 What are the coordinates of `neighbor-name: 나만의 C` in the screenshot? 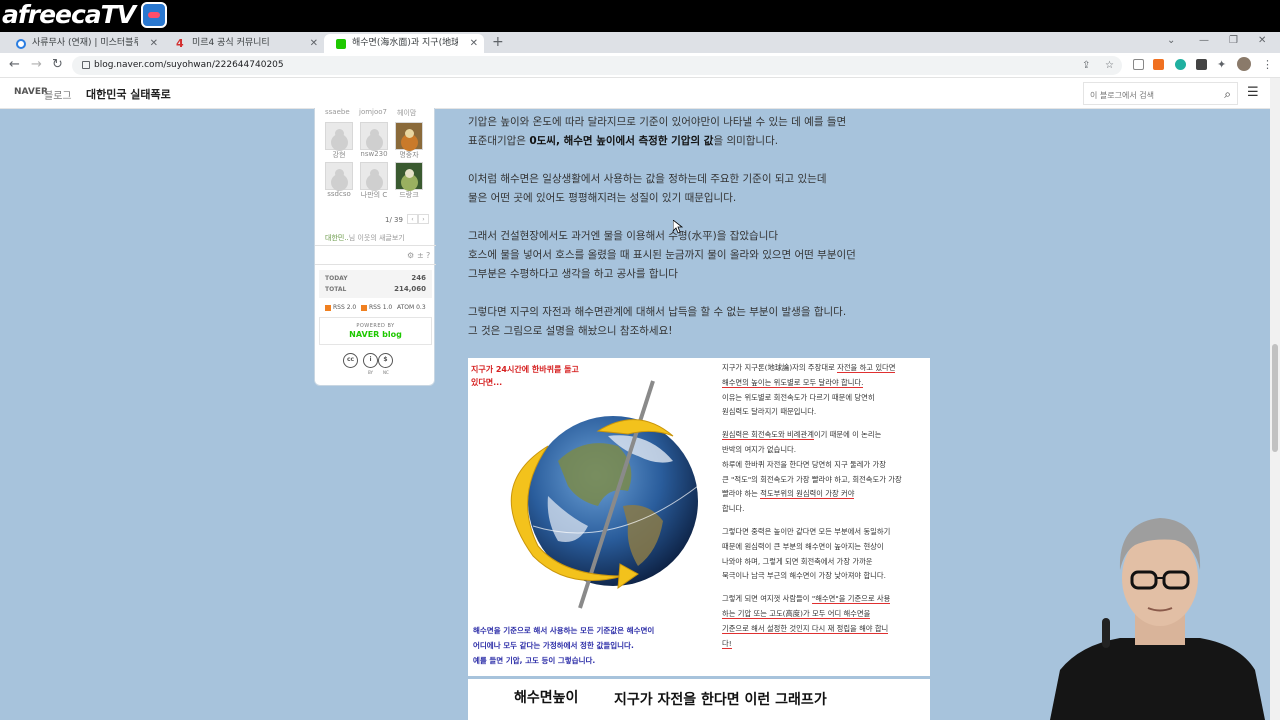 It's located at (374, 195).